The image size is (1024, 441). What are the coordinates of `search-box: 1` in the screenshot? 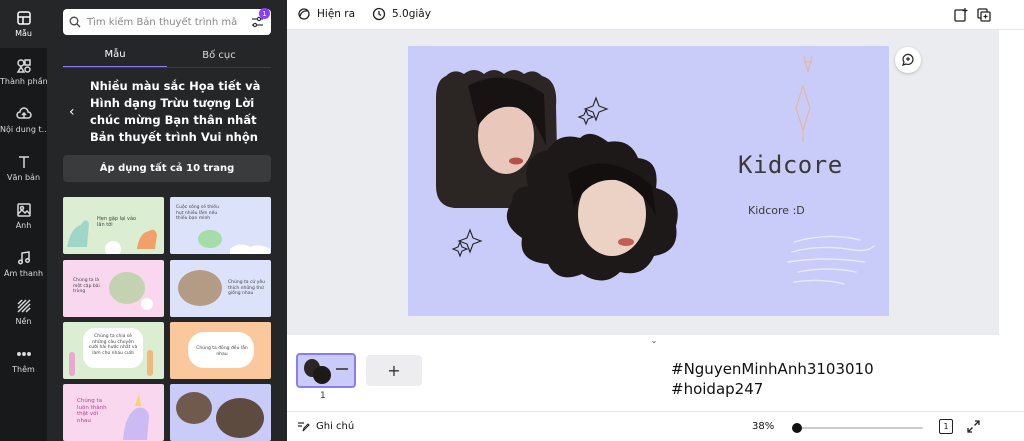 It's located at (167, 21).